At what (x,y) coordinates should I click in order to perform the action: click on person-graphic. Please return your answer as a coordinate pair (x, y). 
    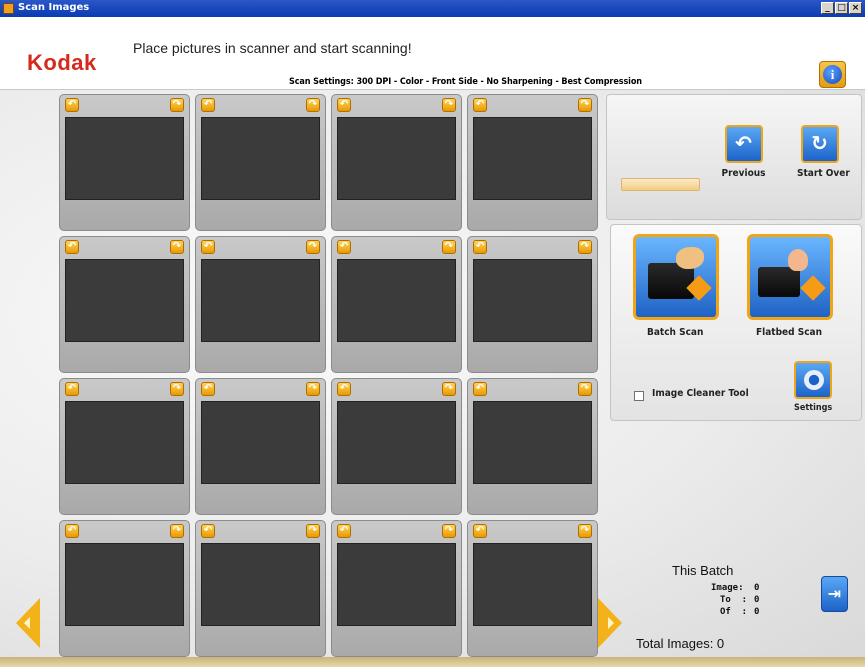
    Looking at the image, I should click on (798, 260).